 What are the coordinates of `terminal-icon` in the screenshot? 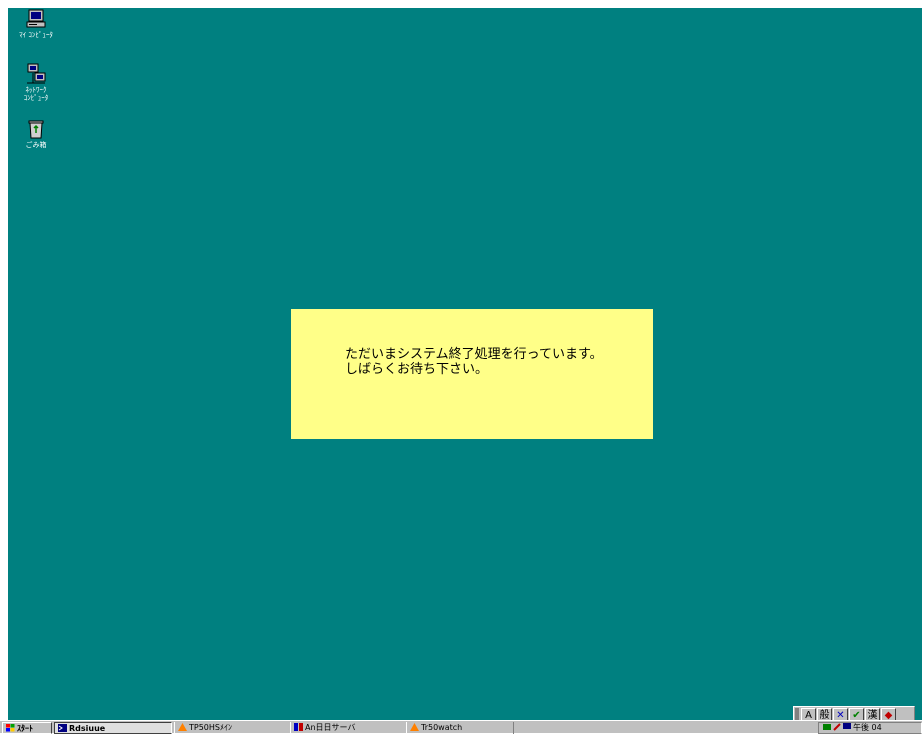 It's located at (62, 728).